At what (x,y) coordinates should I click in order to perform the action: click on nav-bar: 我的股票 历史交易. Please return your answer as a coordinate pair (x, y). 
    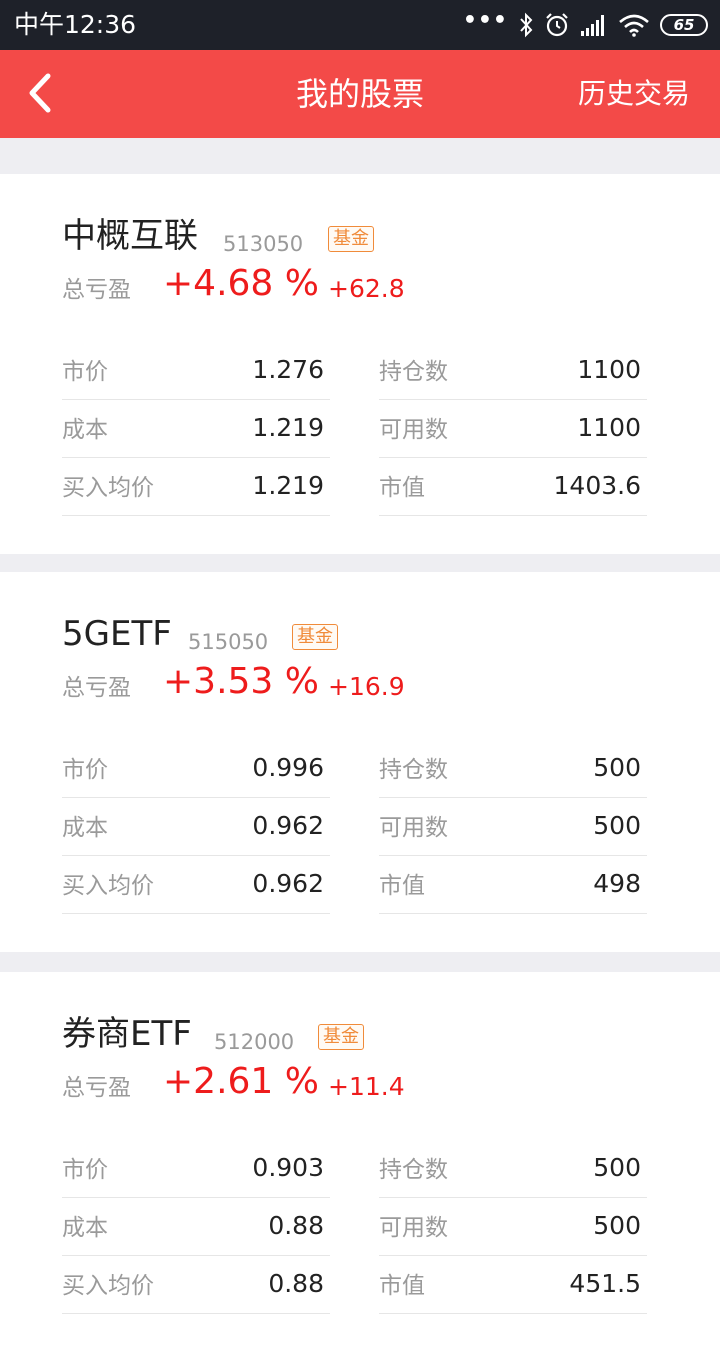
    Looking at the image, I should click on (360, 94).